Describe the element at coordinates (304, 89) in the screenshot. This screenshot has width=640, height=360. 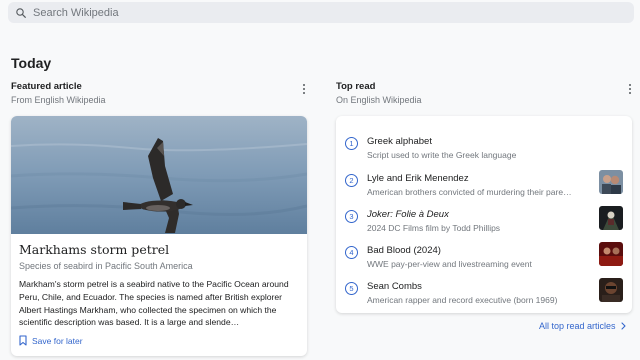
I see `featured-more-options-icon` at that location.